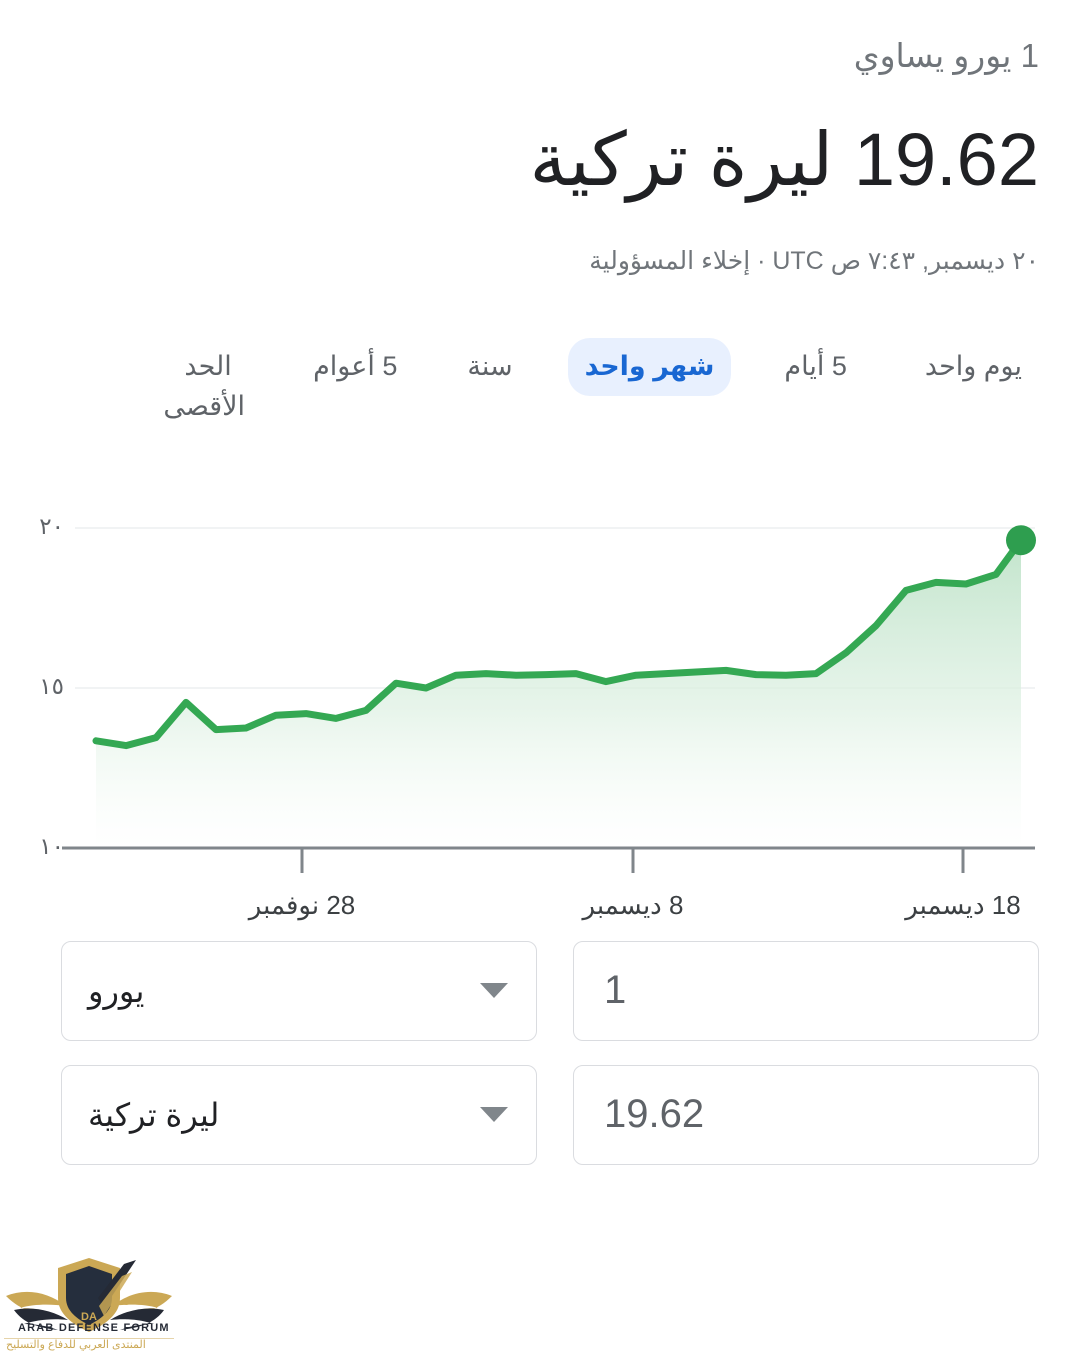  What do you see at coordinates (654, 1114) in the screenshot?
I see `amount-value-to: 19.62` at bounding box center [654, 1114].